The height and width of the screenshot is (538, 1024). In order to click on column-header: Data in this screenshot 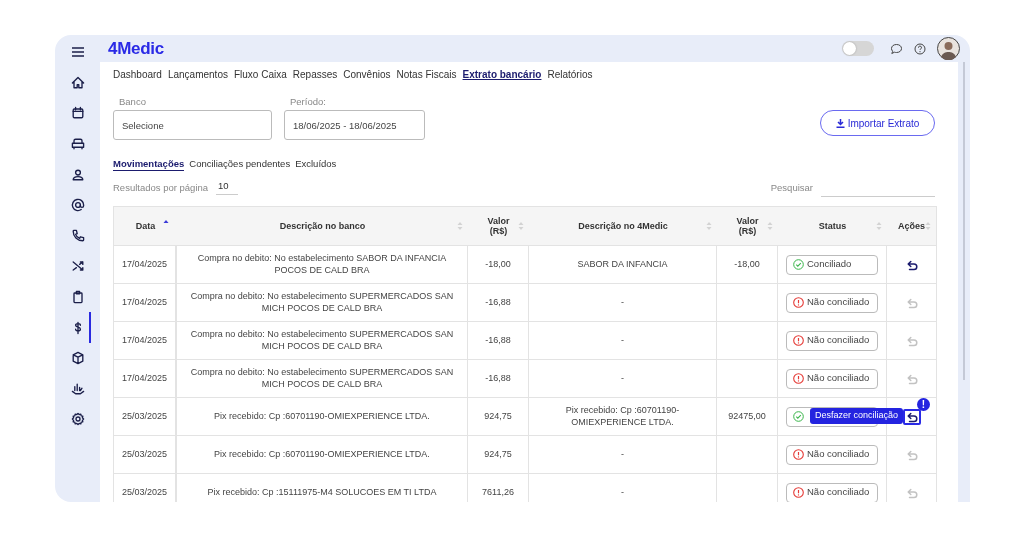, I will do `click(145, 226)`.